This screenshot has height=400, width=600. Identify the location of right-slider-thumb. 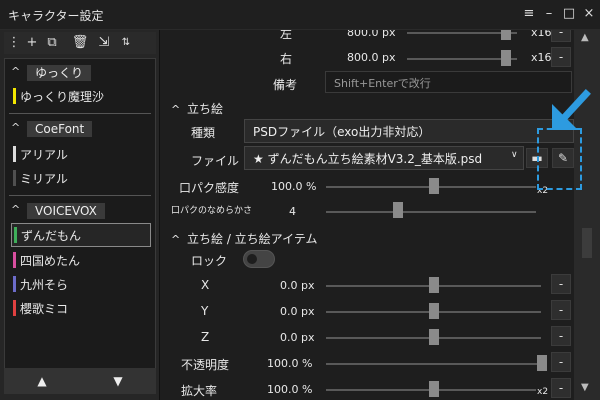
(506, 58).